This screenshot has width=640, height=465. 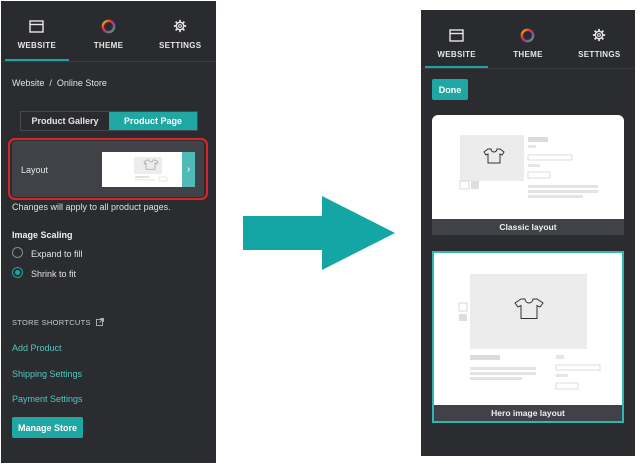 What do you see at coordinates (528, 227) in the screenshot?
I see `classic-layout-caption: Classic layout` at bounding box center [528, 227].